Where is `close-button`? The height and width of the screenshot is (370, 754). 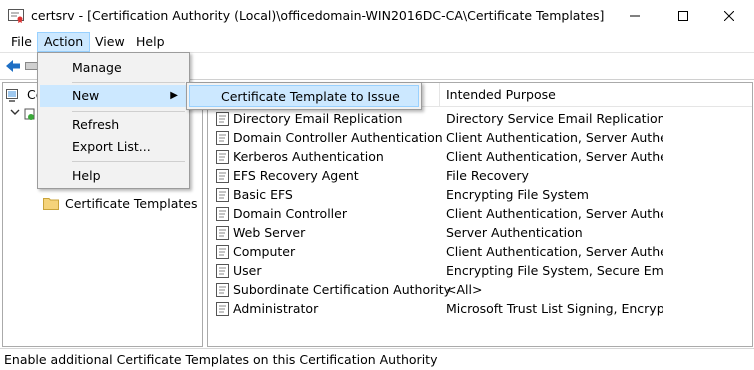
close-button is located at coordinates (729, 15).